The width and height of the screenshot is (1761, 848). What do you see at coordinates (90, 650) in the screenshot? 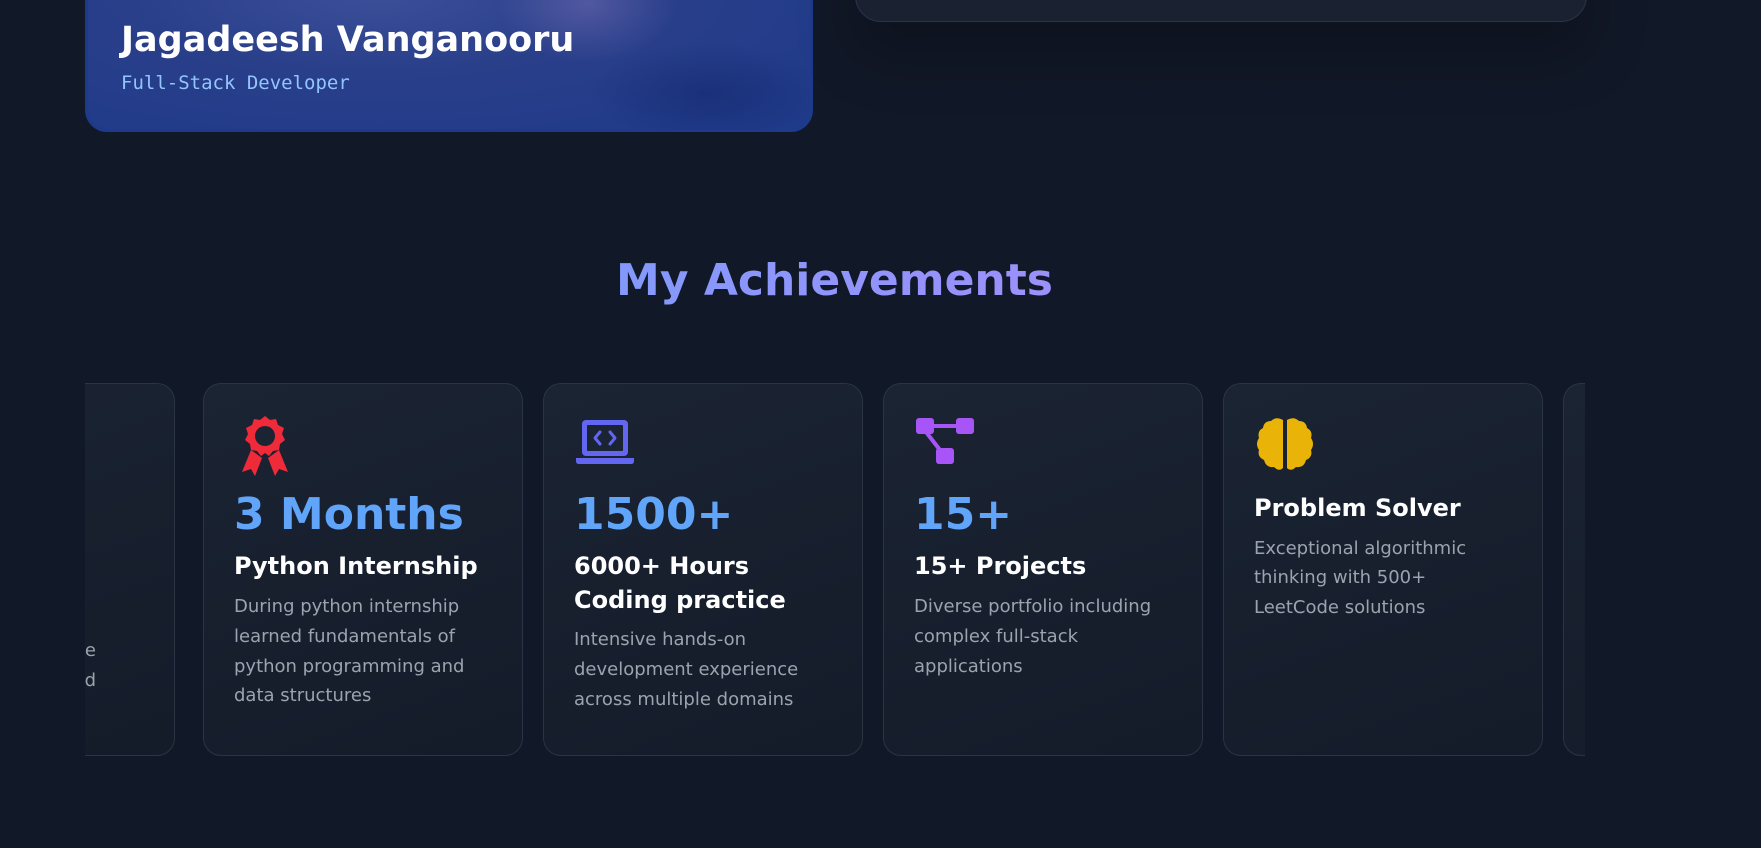
I see `desc-fragment: rience` at bounding box center [90, 650].